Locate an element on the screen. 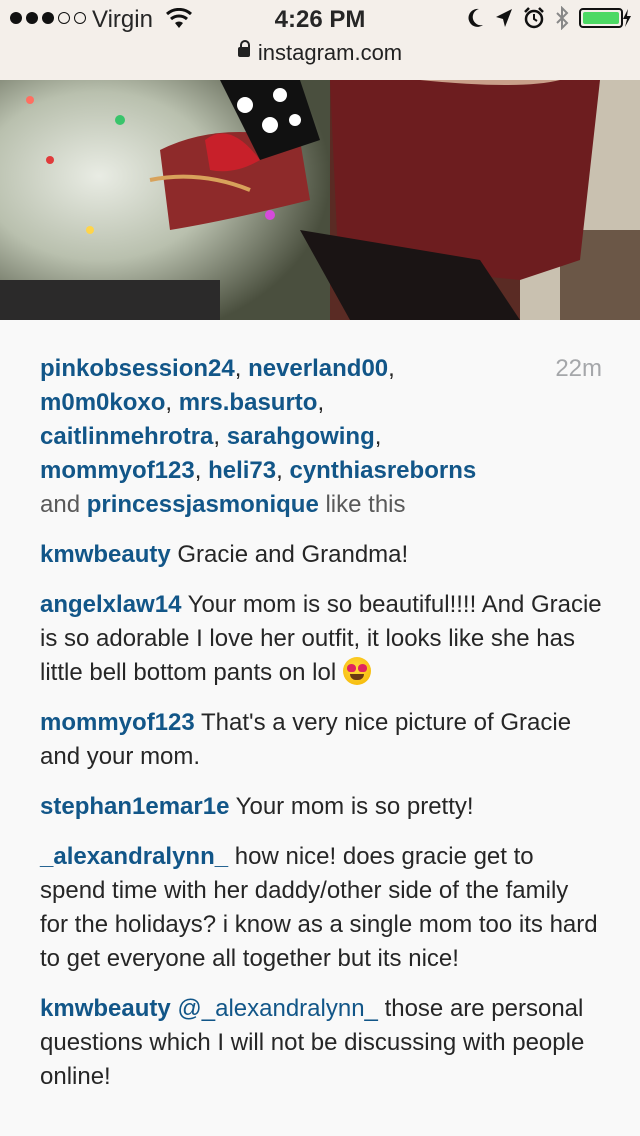 The height and width of the screenshot is (1136, 640). charging-icon is located at coordinates (627, 18).